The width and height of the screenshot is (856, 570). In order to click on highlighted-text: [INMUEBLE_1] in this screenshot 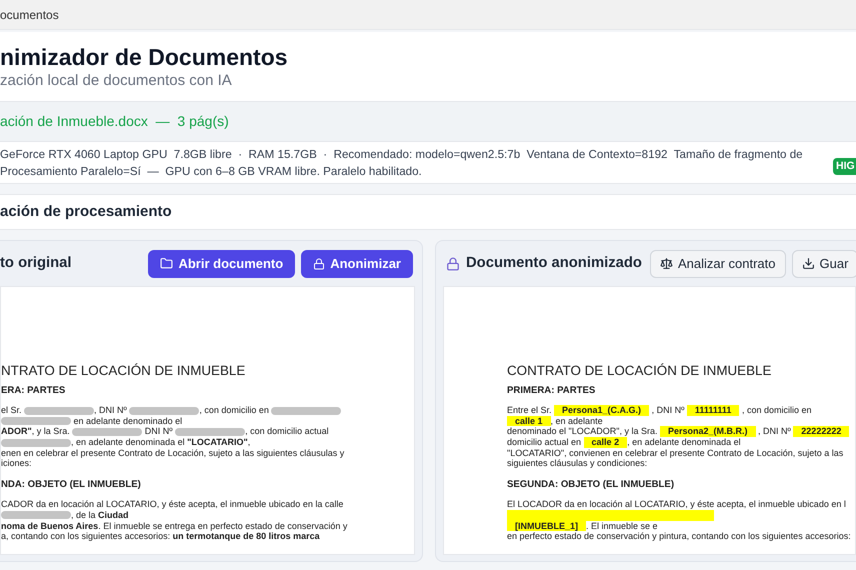, I will do `click(546, 526)`.